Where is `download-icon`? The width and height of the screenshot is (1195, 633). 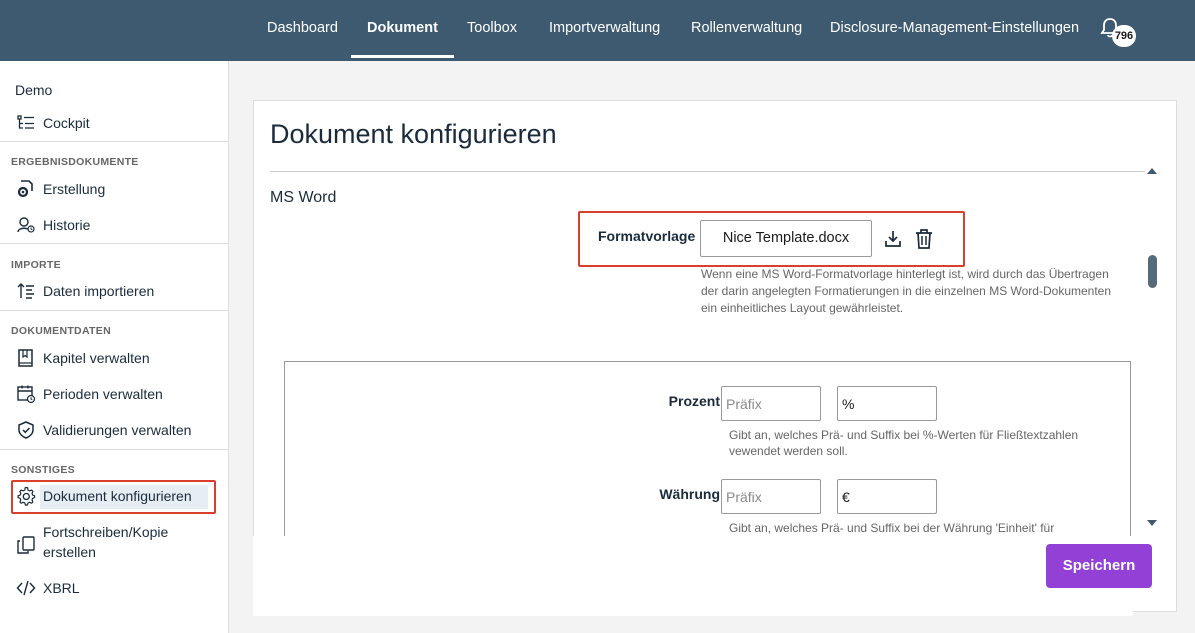
download-icon is located at coordinates (893, 239).